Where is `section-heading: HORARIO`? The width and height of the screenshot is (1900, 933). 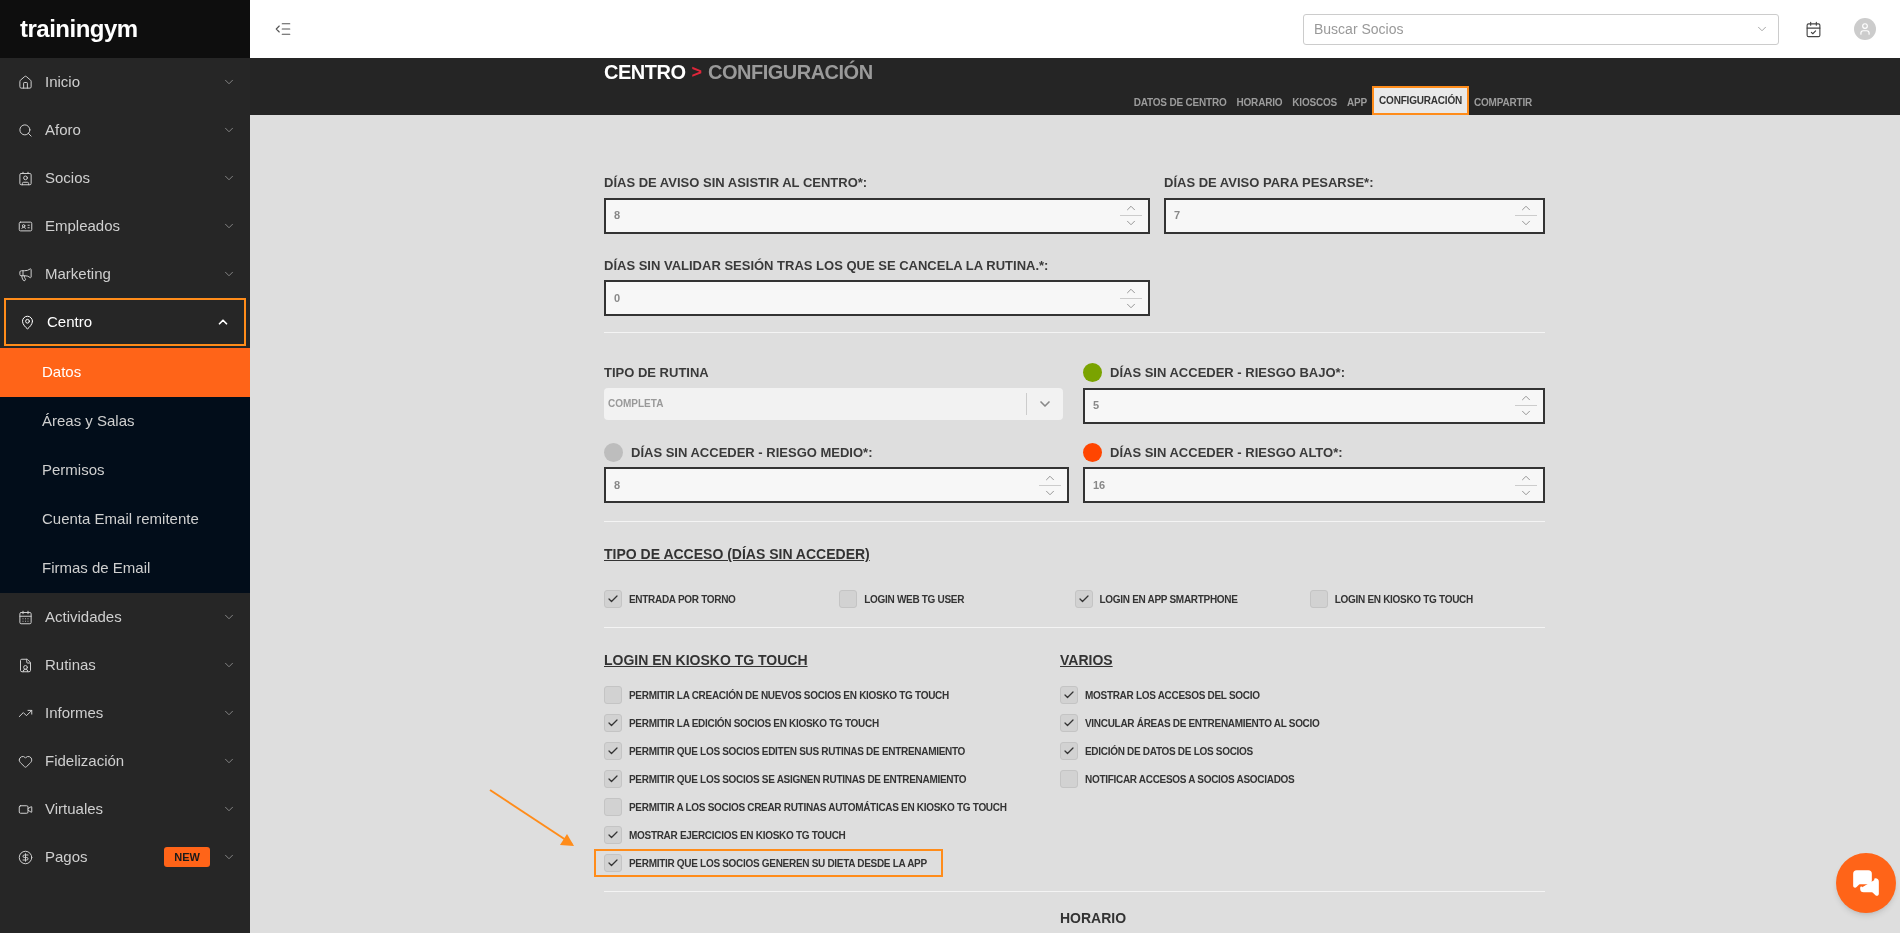 section-heading: HORARIO is located at coordinates (1093, 918).